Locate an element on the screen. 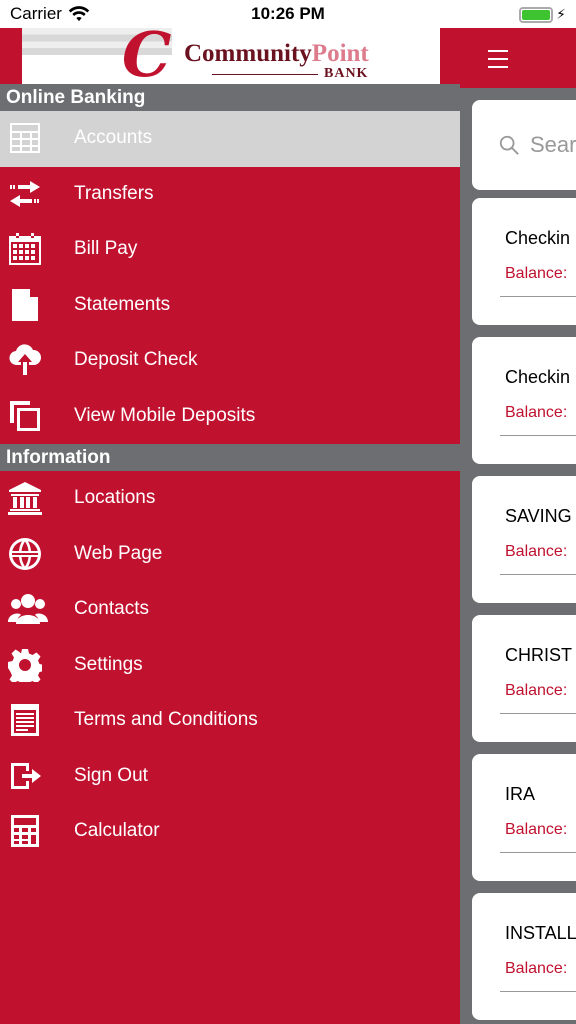  top-nav-bar is located at coordinates (518, 58).